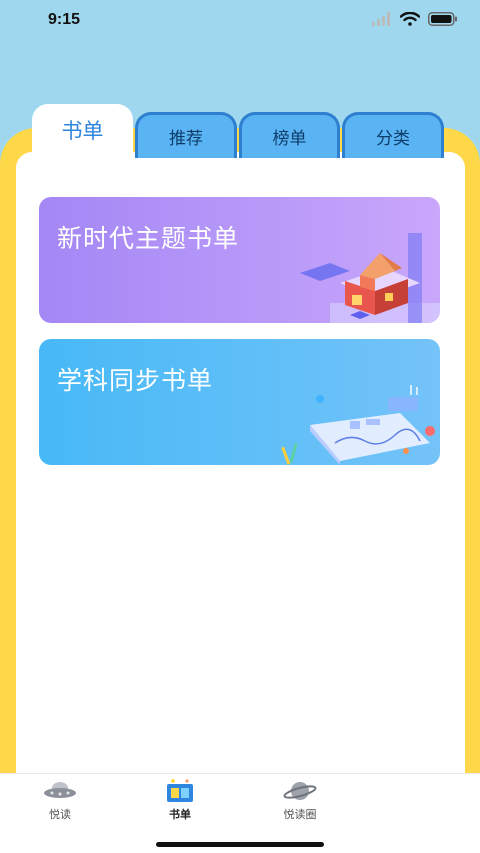  I want to click on nav-item-circle: 悦读圈, so click(300, 800).